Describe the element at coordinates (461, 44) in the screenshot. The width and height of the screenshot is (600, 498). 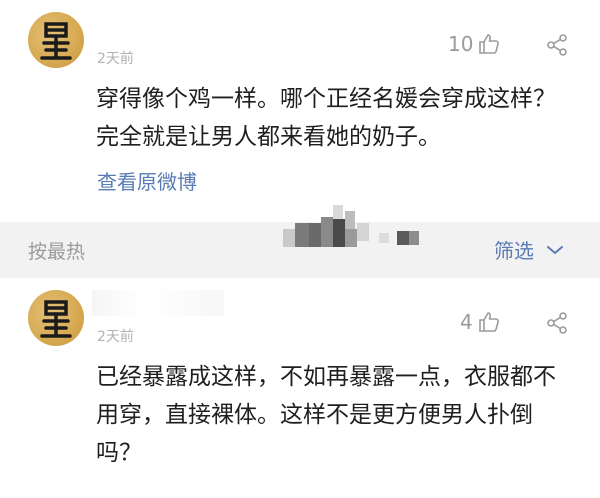
I see `like-count: 10` at that location.